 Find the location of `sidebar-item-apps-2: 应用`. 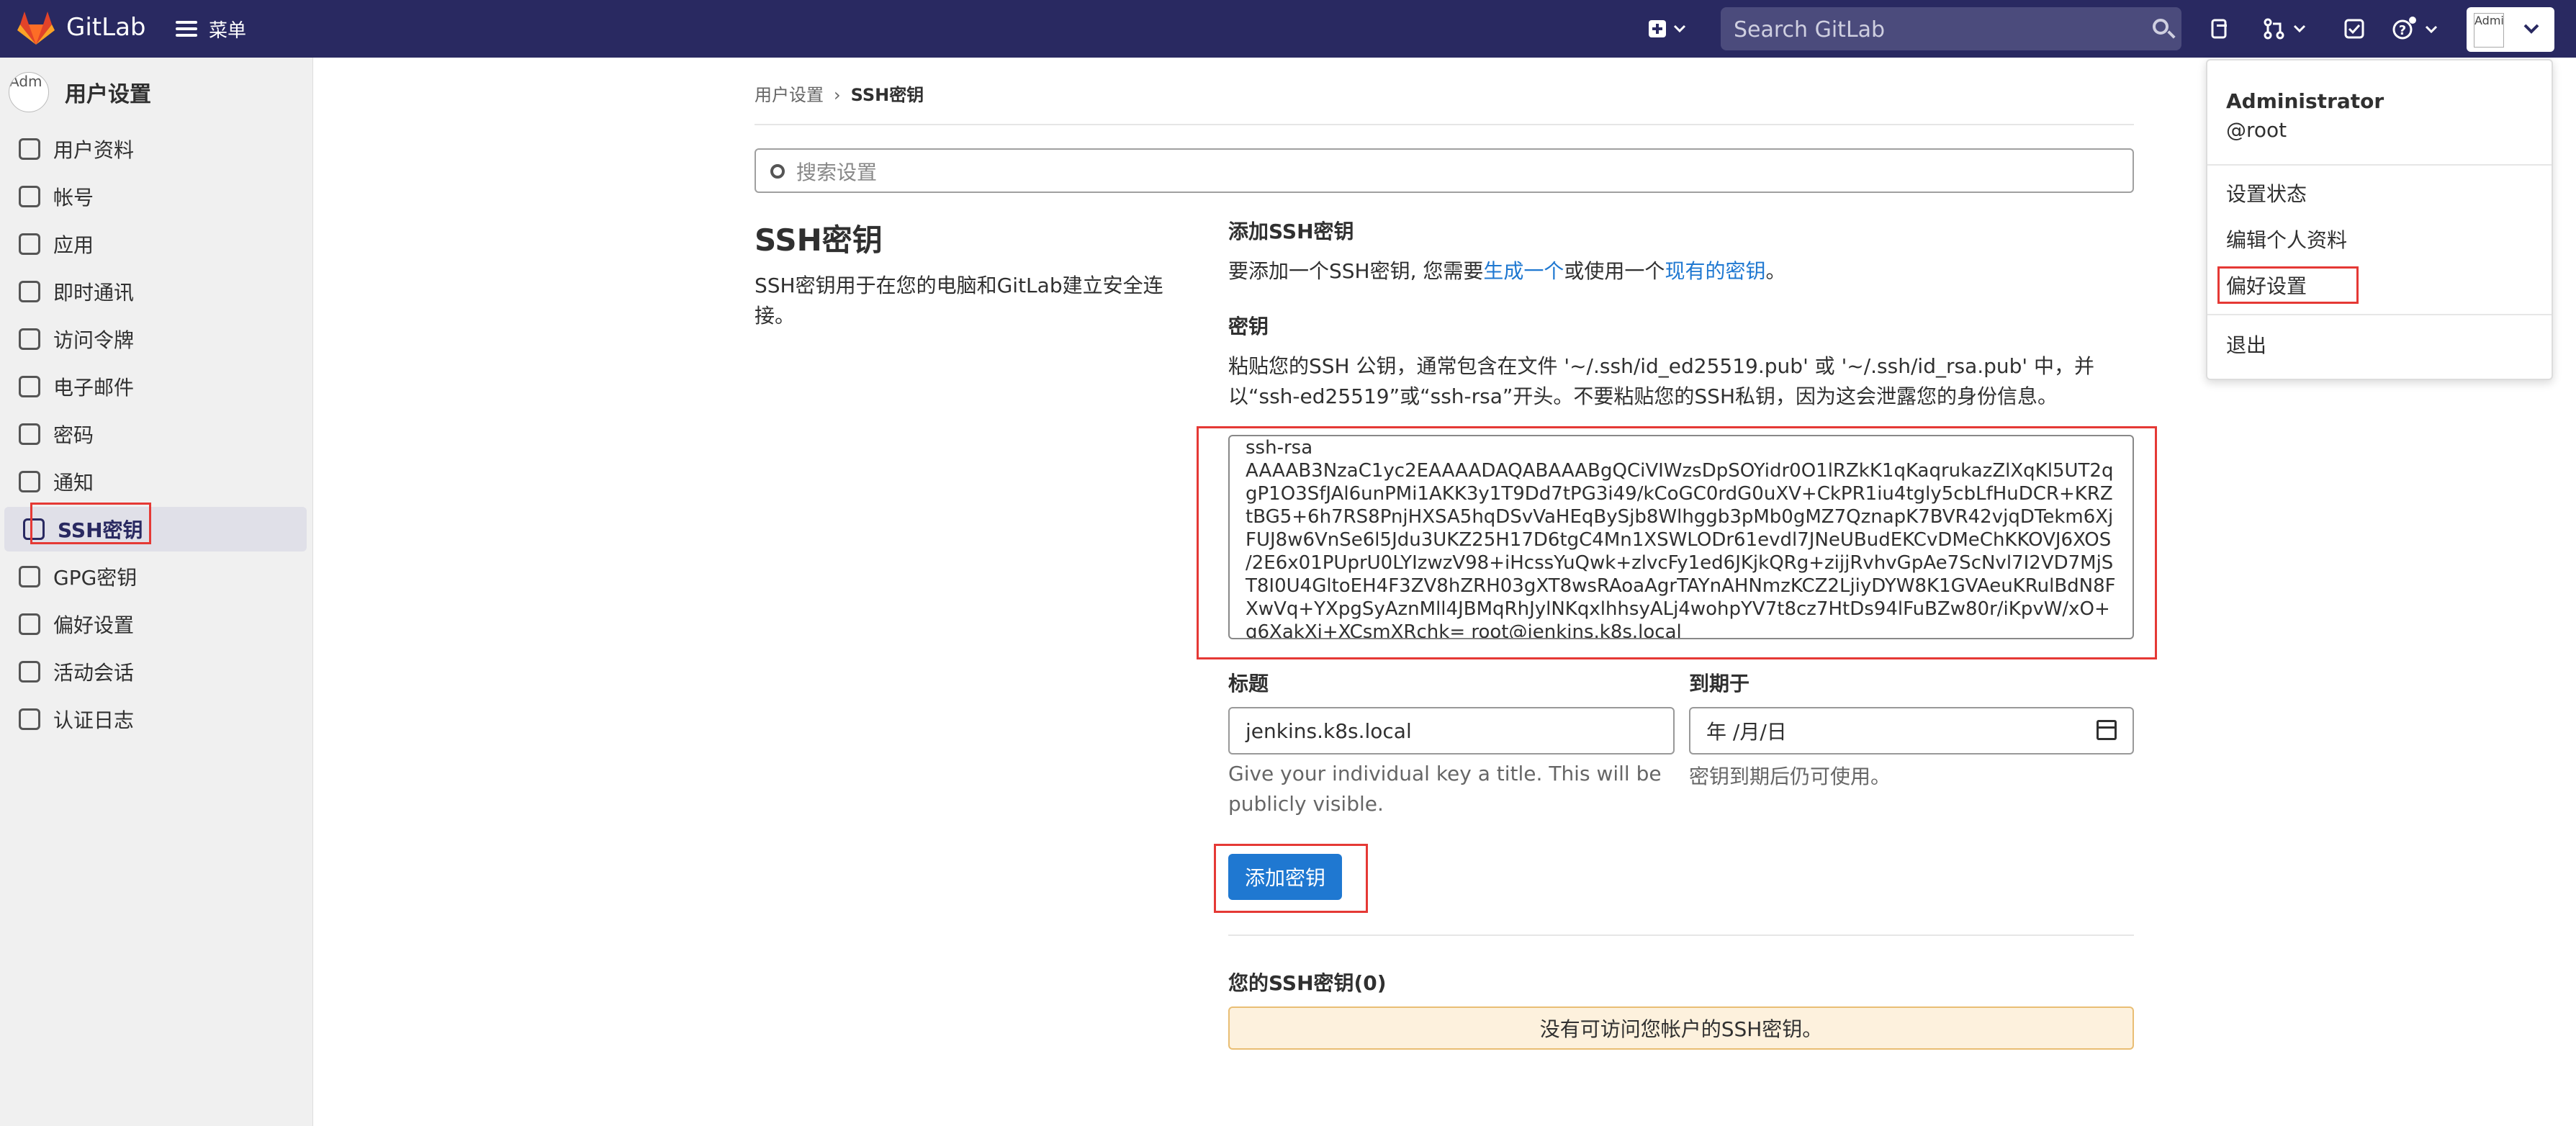

sidebar-item-apps-2: 应用 is located at coordinates (153, 244).